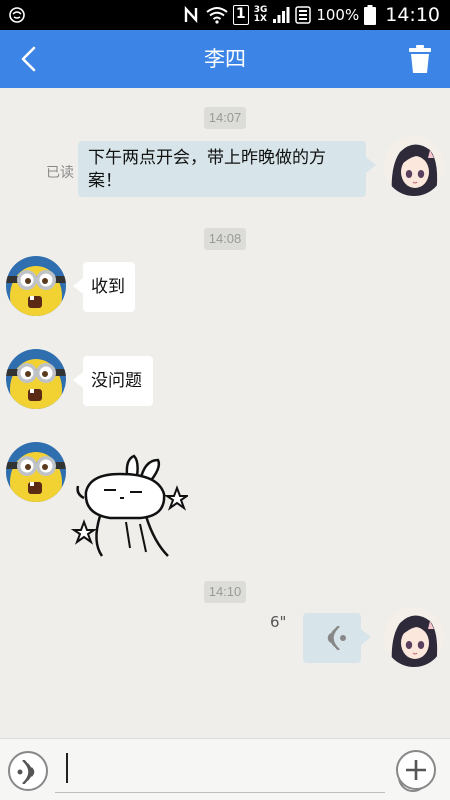 The height and width of the screenshot is (800, 450). What do you see at coordinates (129, 506) in the screenshot?
I see `rabbit-sticker` at bounding box center [129, 506].